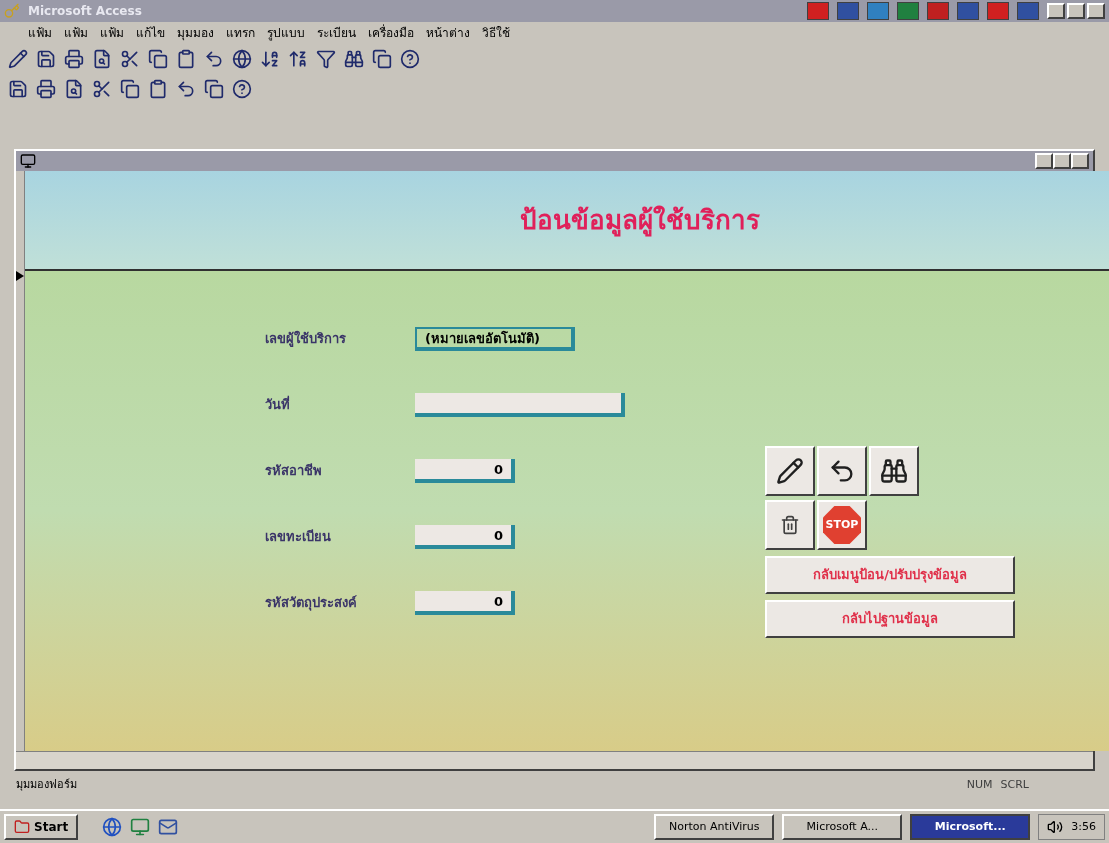 The height and width of the screenshot is (843, 1109). Describe the element at coordinates (979, 784) in the screenshot. I see `status-indicator: NUM` at that location.